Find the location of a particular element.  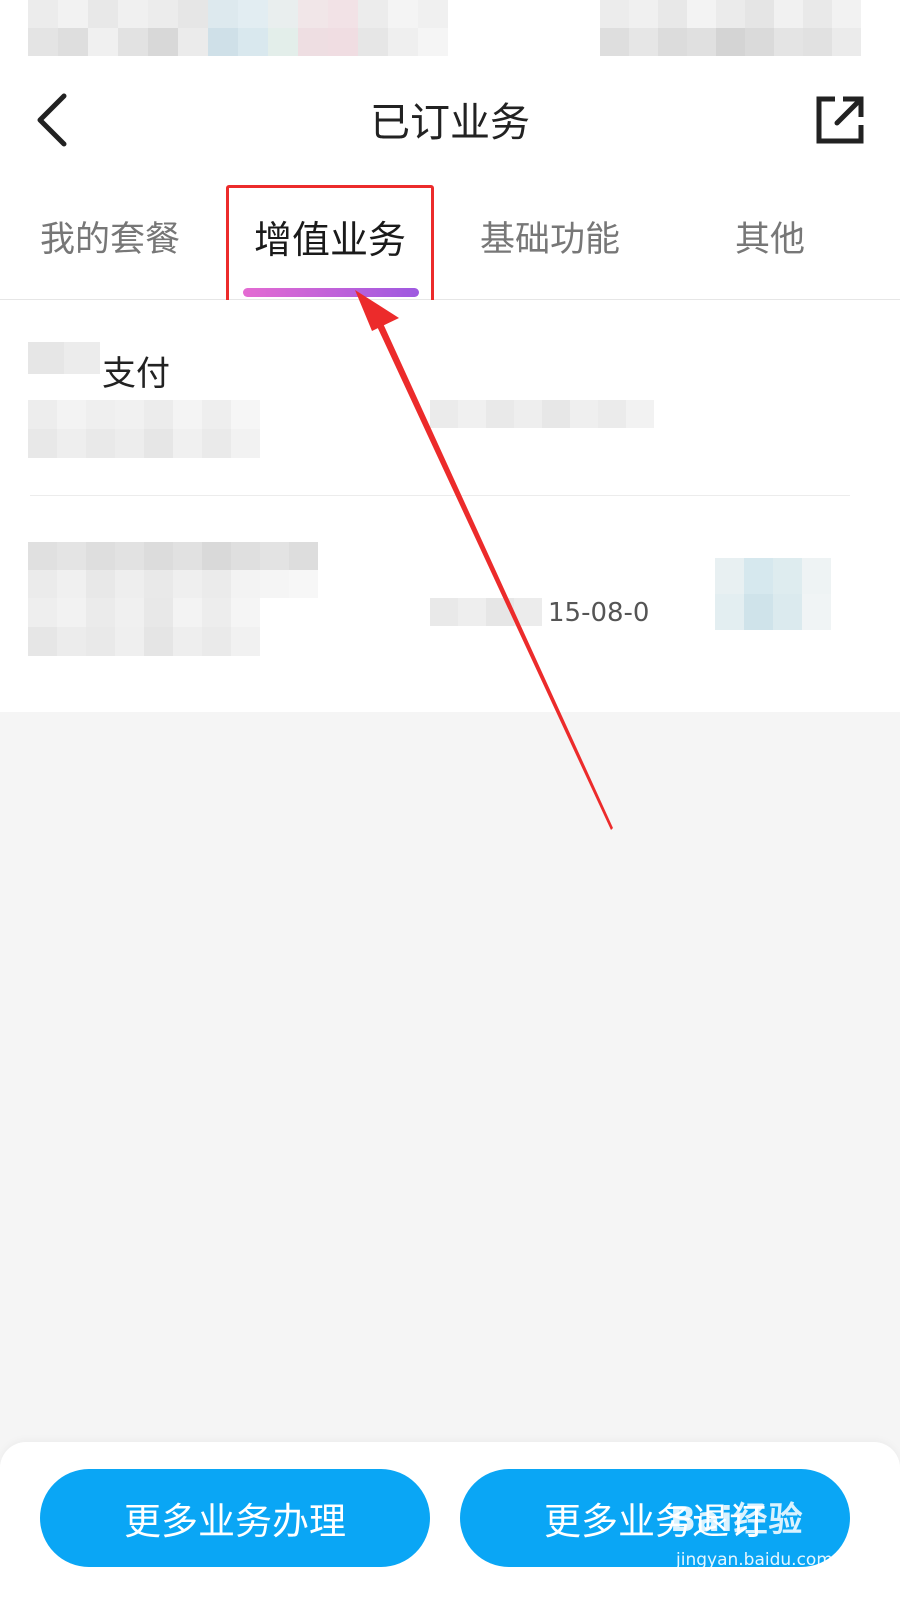

list-item-title: 支付 is located at coordinates (136, 374).